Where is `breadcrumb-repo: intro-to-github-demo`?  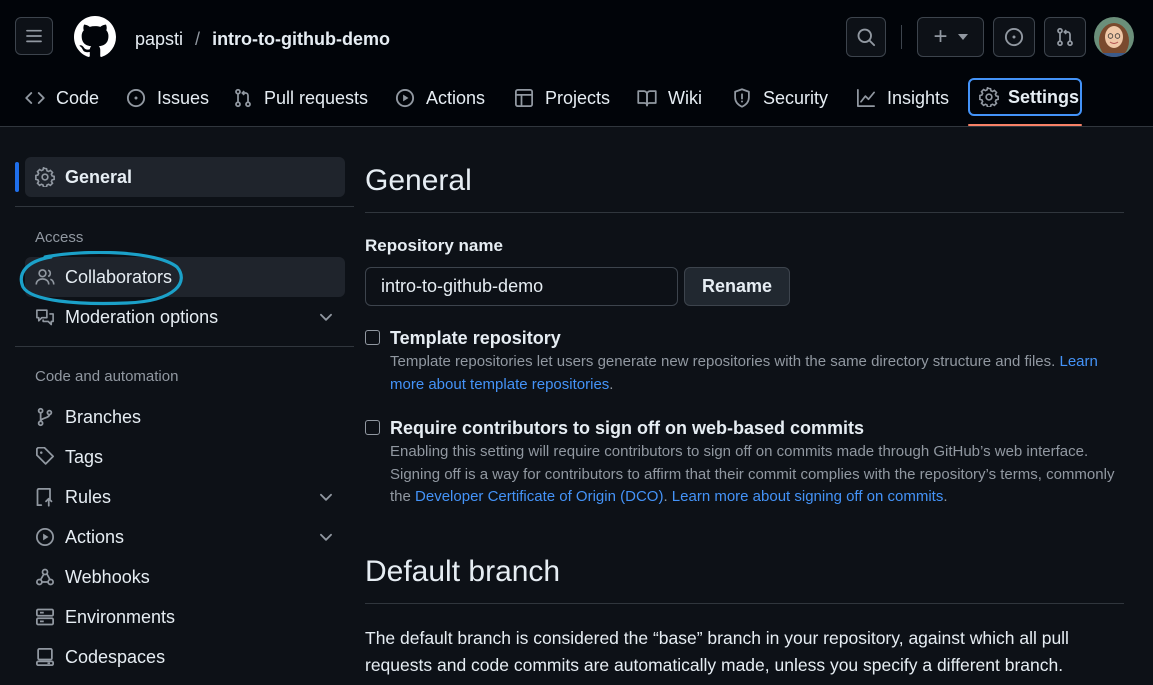 breadcrumb-repo: intro-to-github-demo is located at coordinates (301, 39).